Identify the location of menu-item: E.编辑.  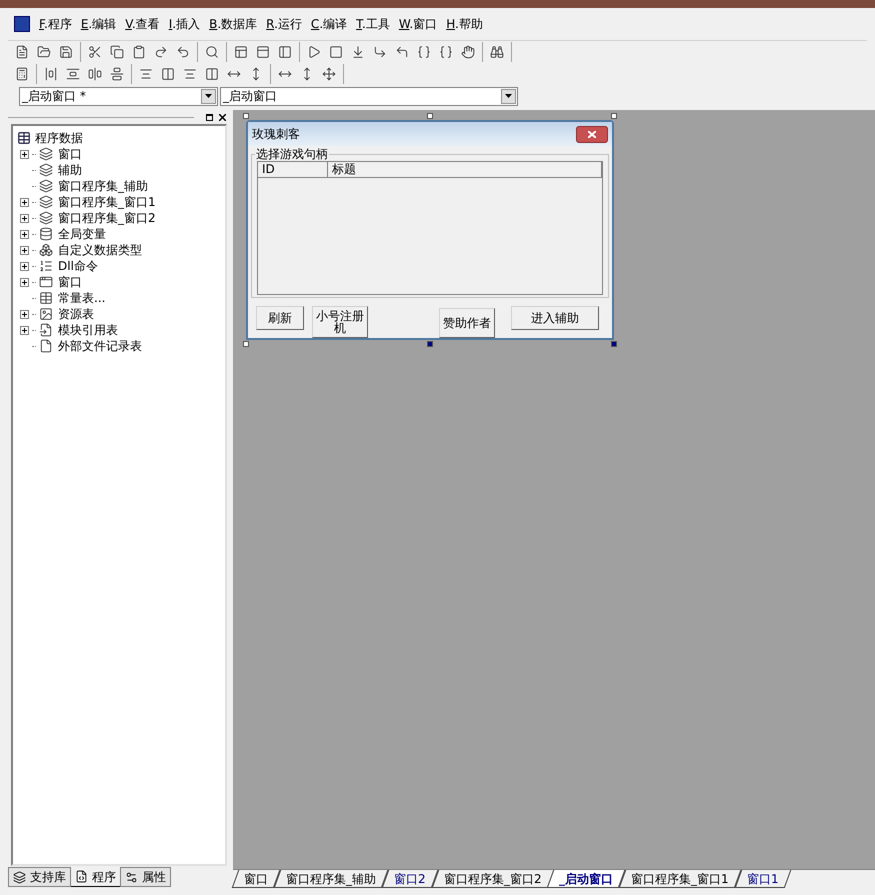
(98, 24).